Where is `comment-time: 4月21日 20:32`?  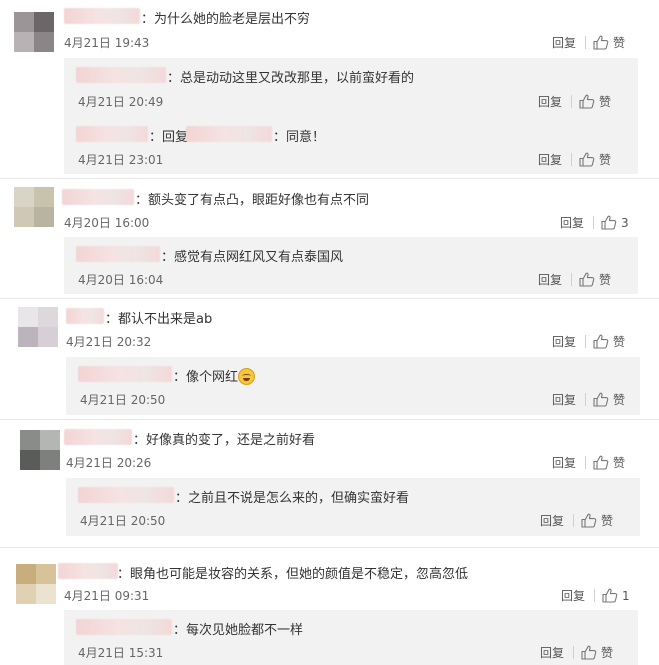
comment-time: 4月21日 20:32 is located at coordinates (109, 342).